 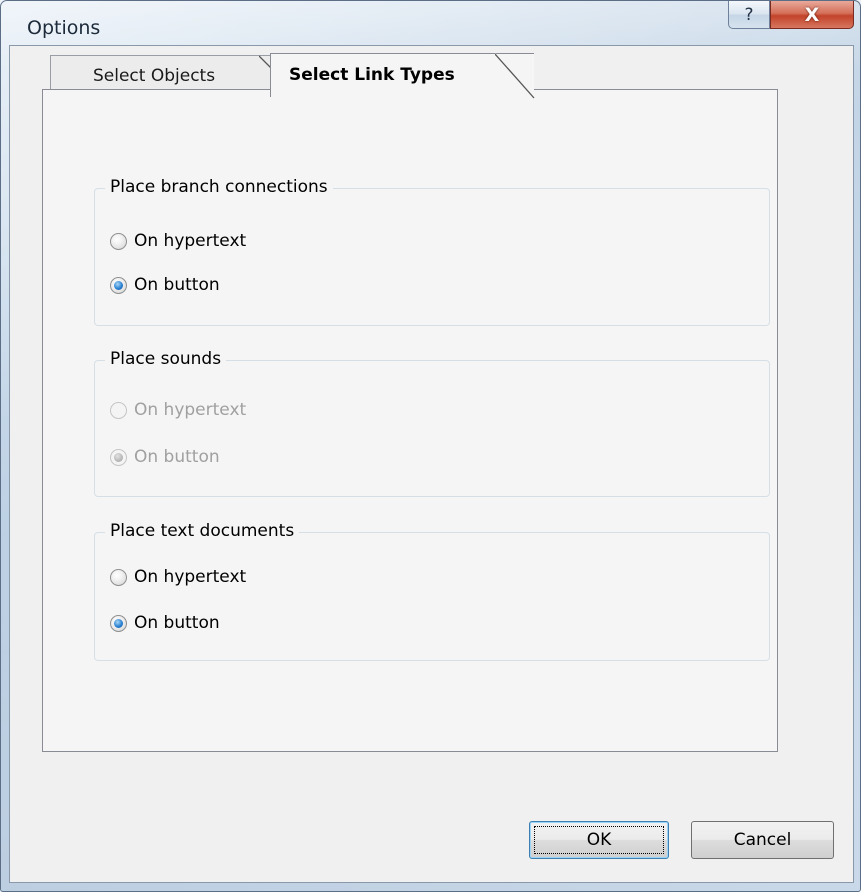 I want to click on tab-select-link-types: Select Link Types, so click(x=402, y=76).